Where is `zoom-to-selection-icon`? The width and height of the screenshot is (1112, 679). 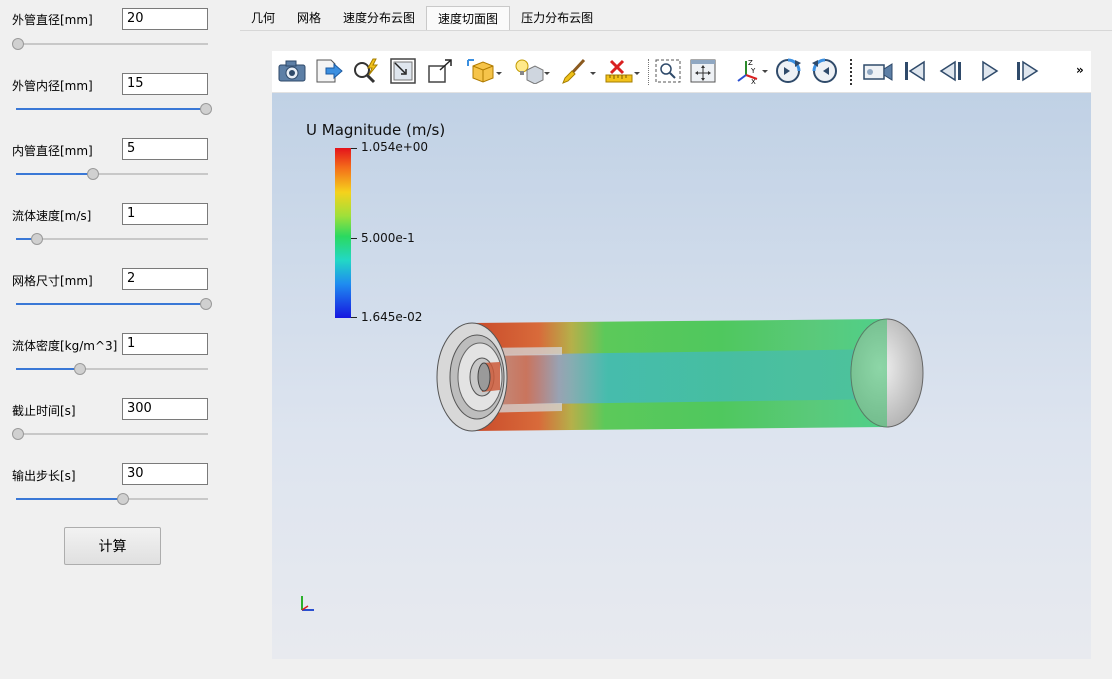 zoom-to-selection-icon is located at coordinates (668, 71).